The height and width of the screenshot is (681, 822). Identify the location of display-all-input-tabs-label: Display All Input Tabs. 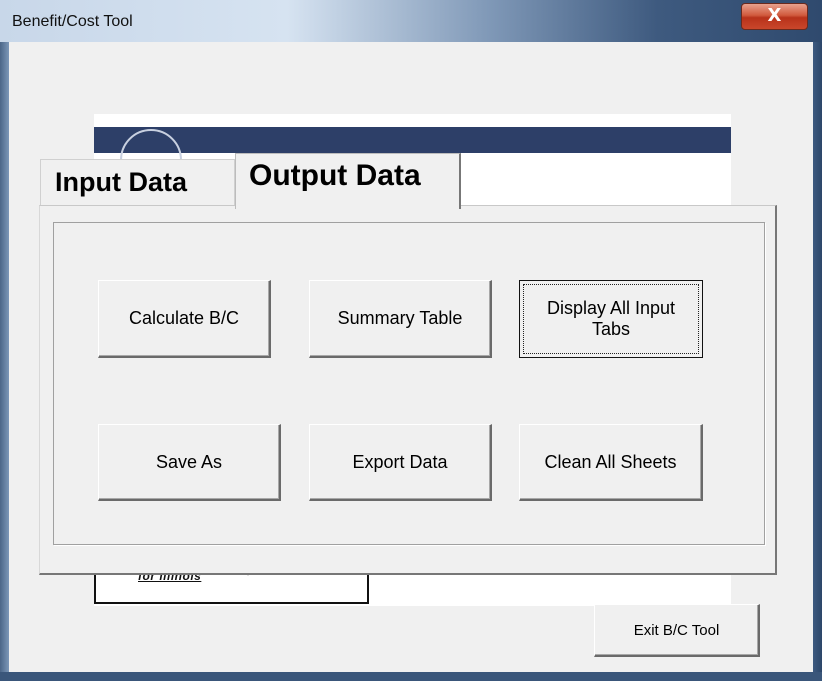
(611, 318).